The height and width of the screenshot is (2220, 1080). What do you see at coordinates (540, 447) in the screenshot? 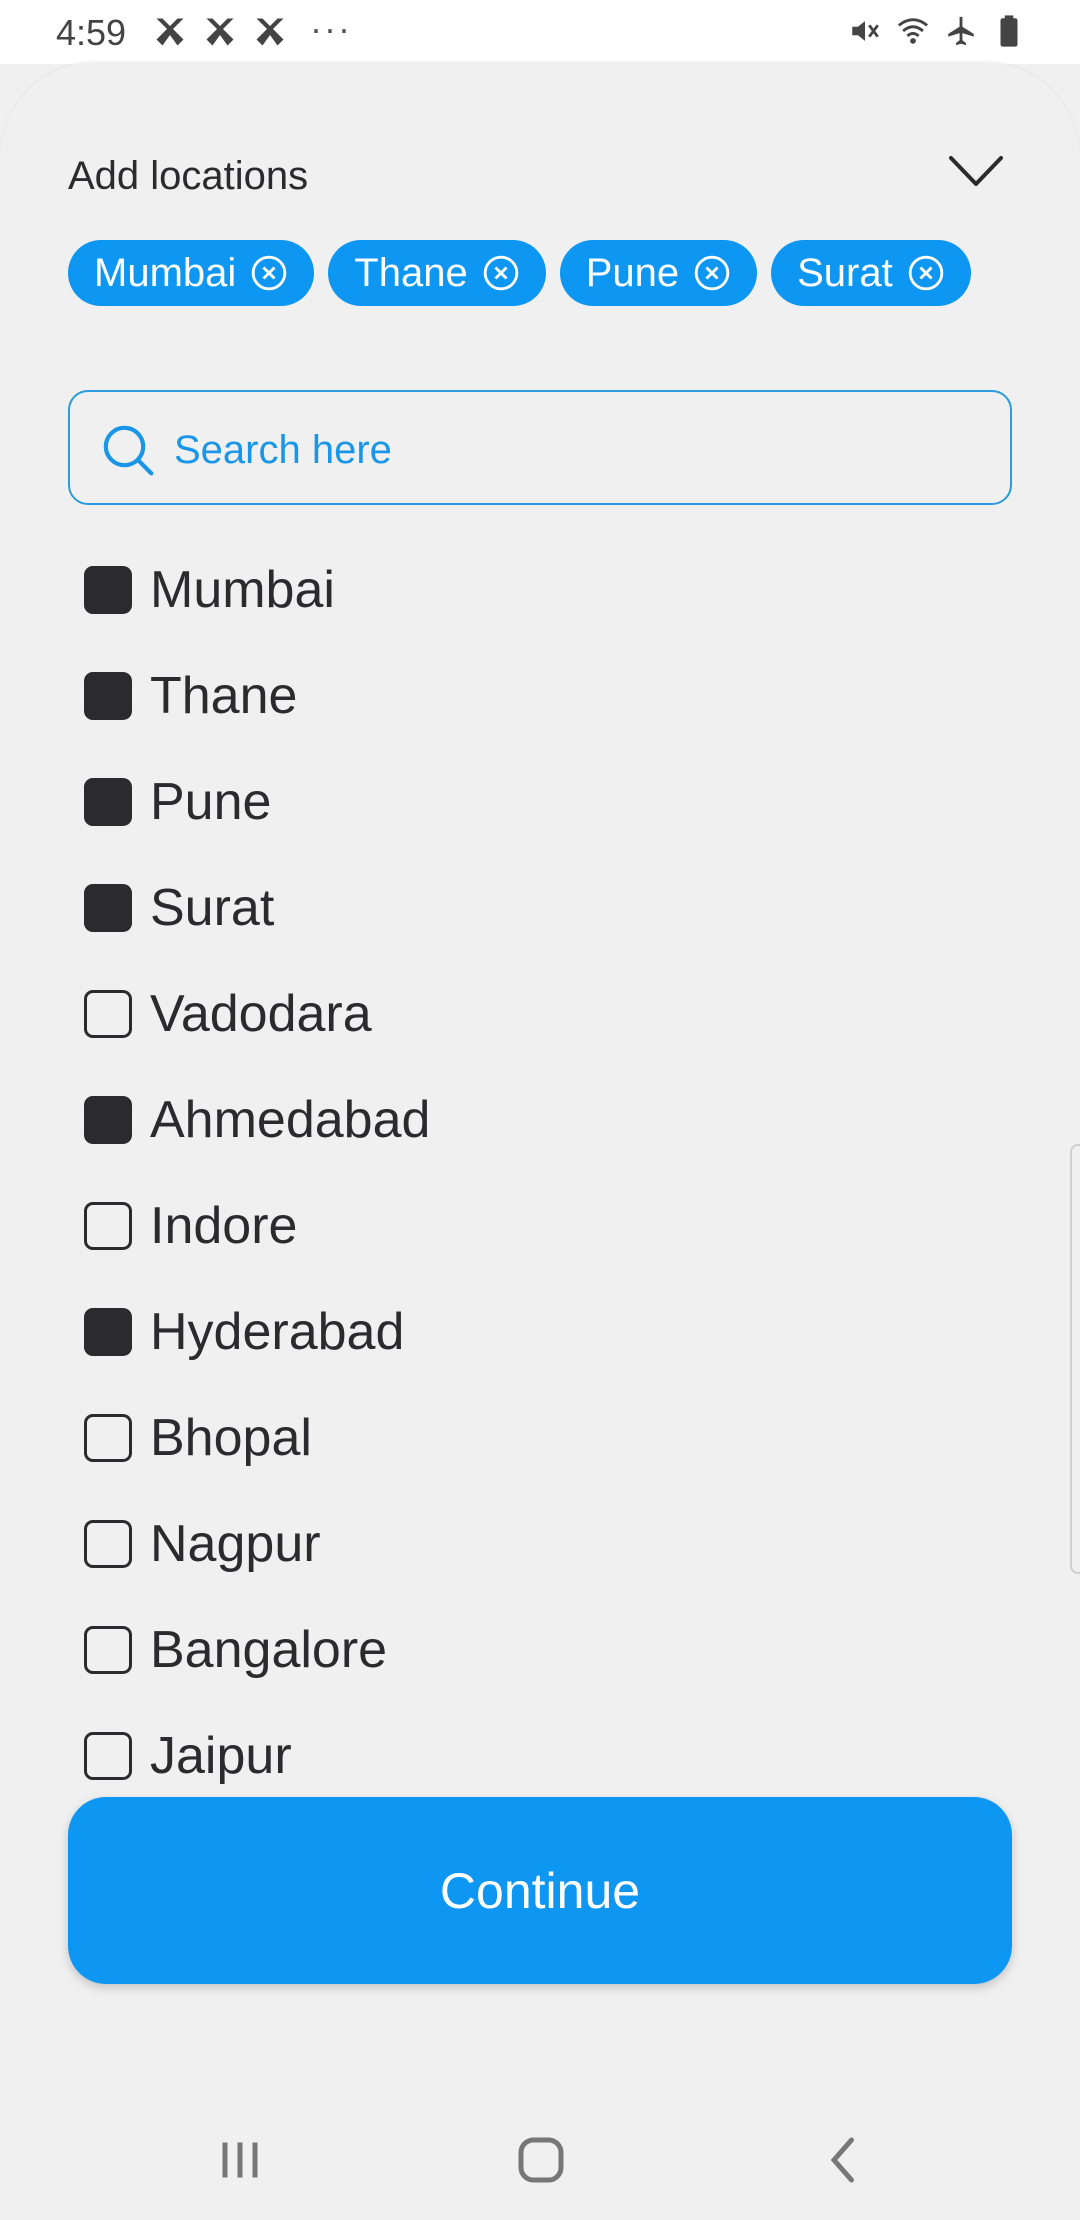
I see `search-input: Search here` at bounding box center [540, 447].